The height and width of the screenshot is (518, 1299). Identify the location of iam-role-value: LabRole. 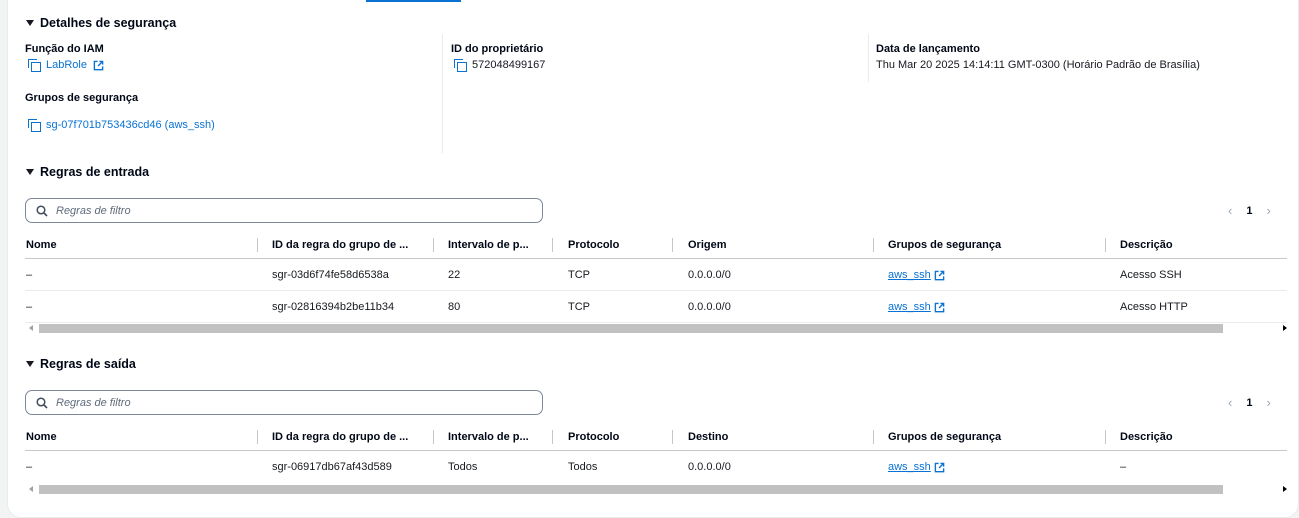
(66, 65).